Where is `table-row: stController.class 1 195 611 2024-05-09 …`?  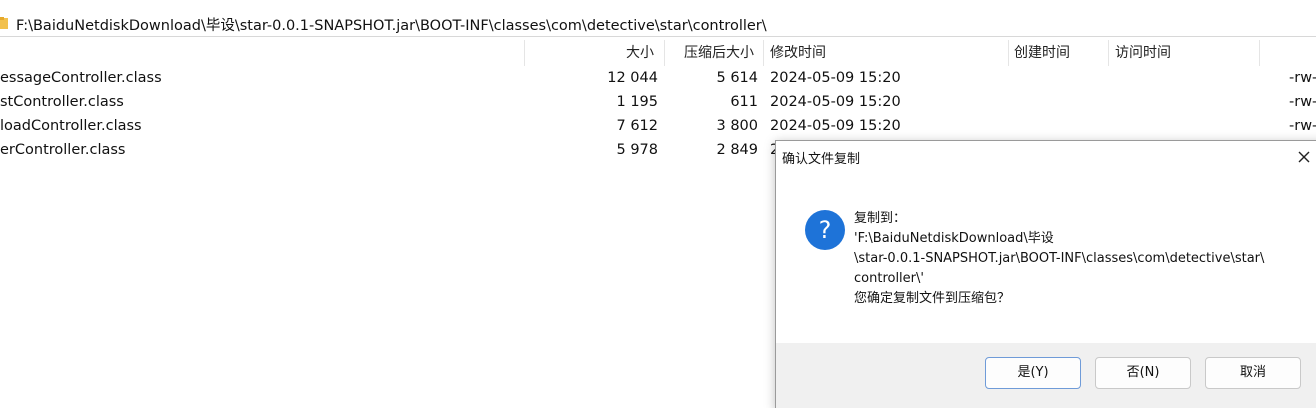 table-row: stController.class 1 195 611 2024-05-09 … is located at coordinates (658, 102).